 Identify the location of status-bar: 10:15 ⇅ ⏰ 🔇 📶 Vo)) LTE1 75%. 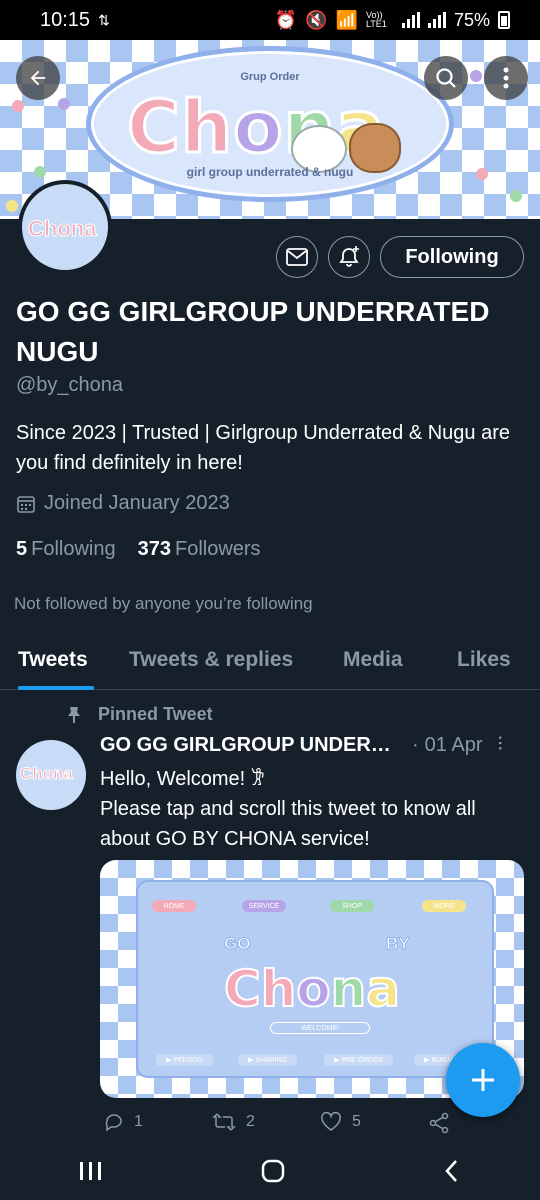
(270, 20).